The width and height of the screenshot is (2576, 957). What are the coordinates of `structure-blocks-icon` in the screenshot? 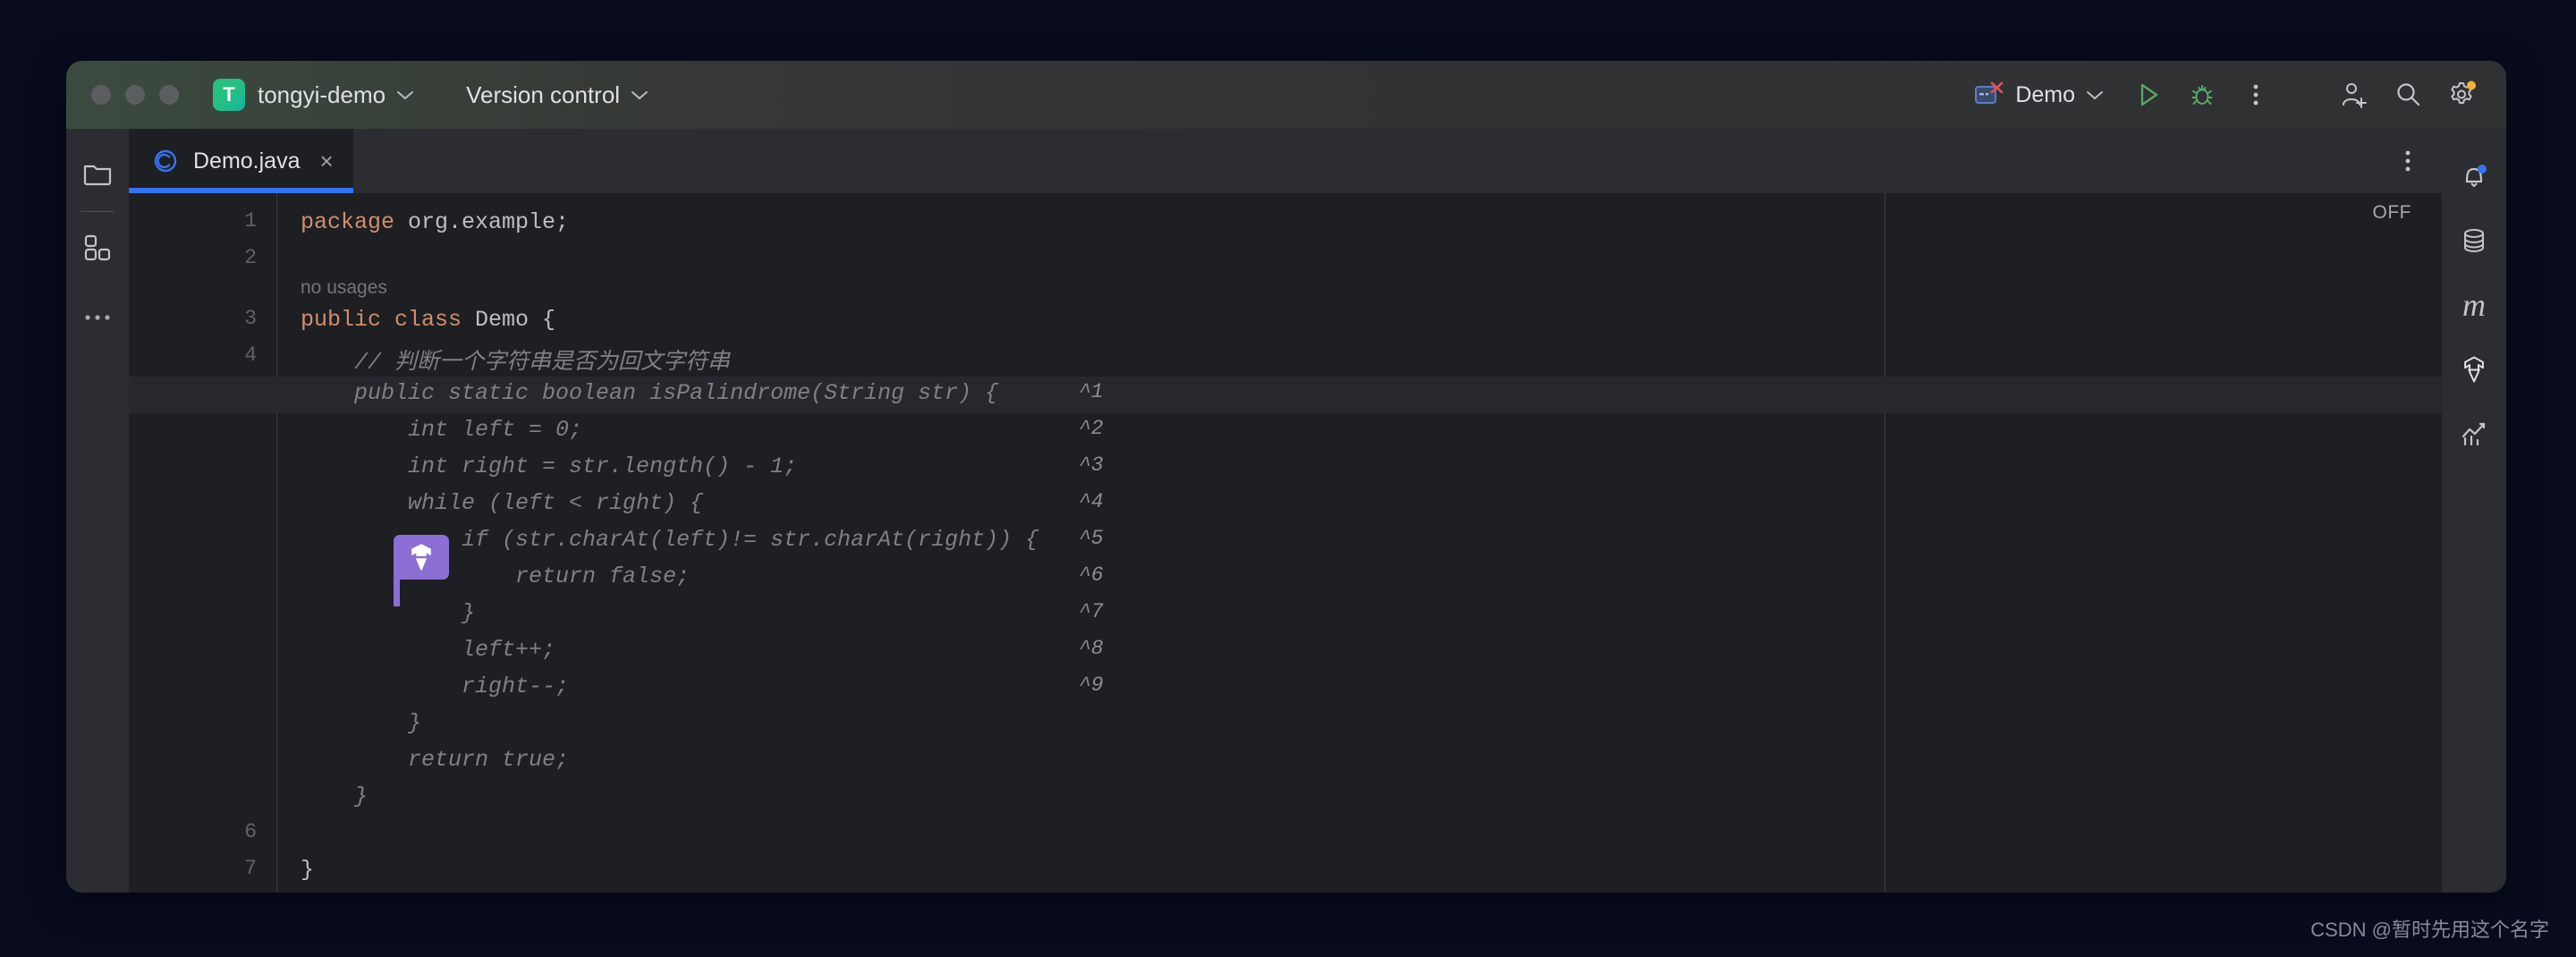 It's located at (97, 247).